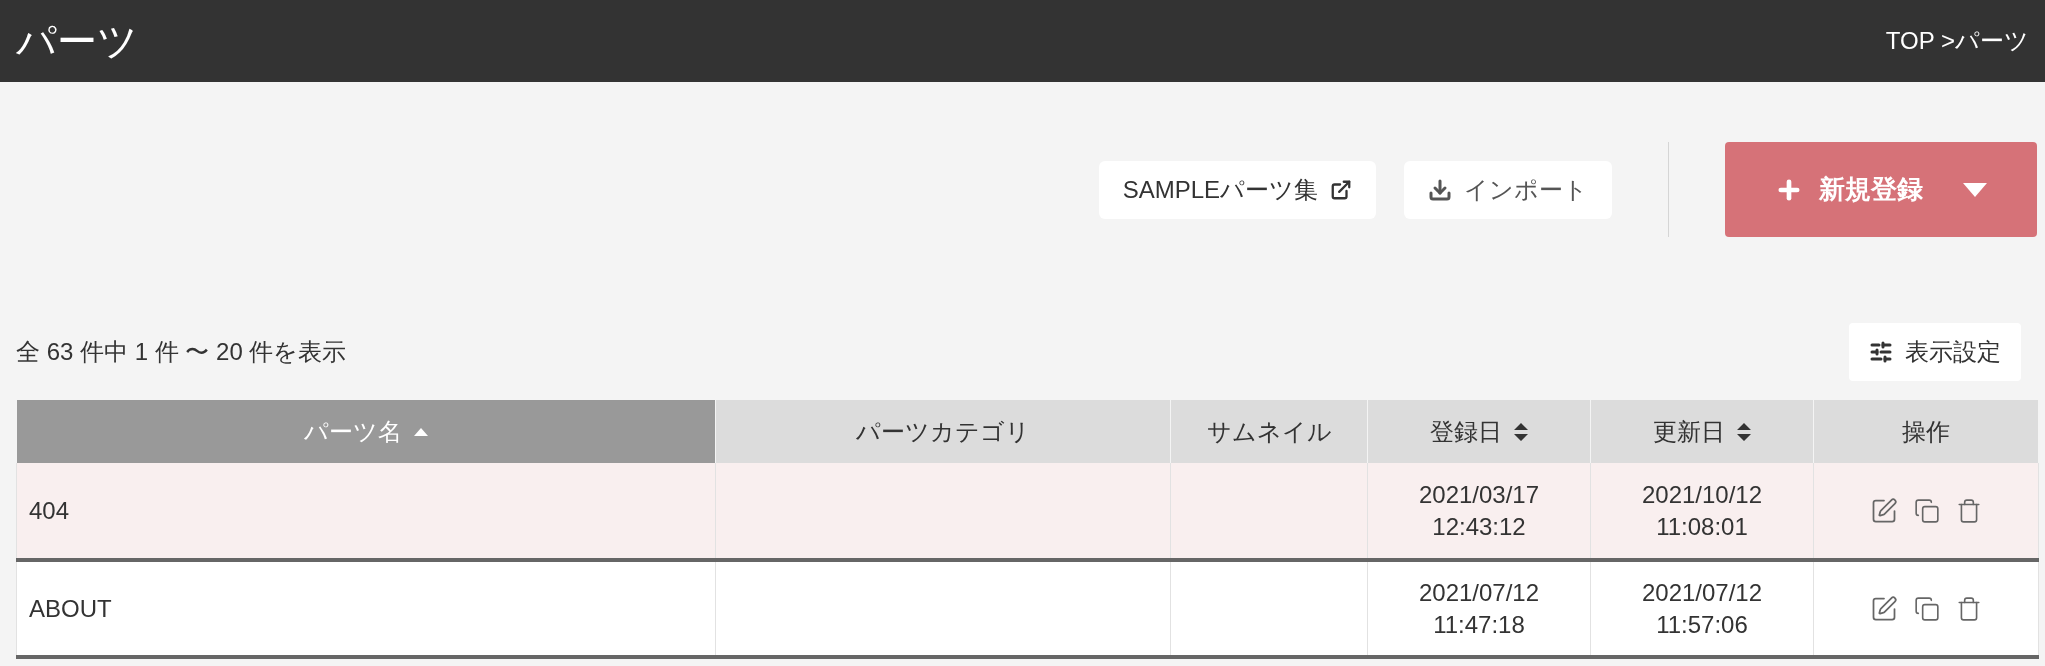 The height and width of the screenshot is (666, 2045). What do you see at coordinates (1508, 189) in the screenshot?
I see `import-button: インポート` at bounding box center [1508, 189].